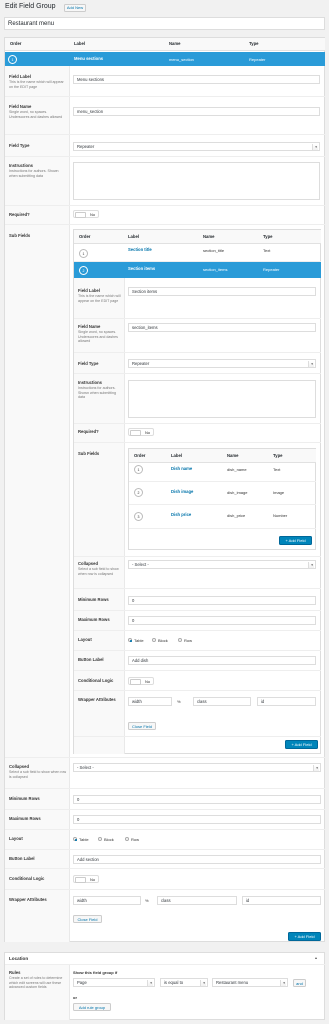  I want to click on field-row-menu-sections, so click(164, 59).